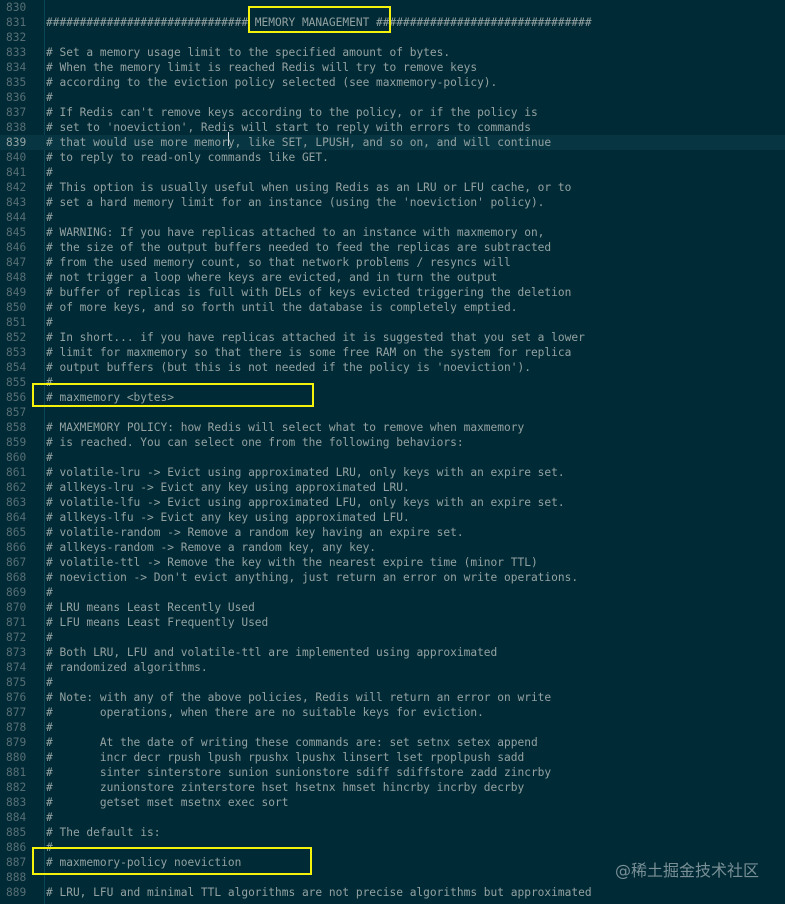 This screenshot has width=785, height=904. I want to click on line-number: 845, so click(16, 232).